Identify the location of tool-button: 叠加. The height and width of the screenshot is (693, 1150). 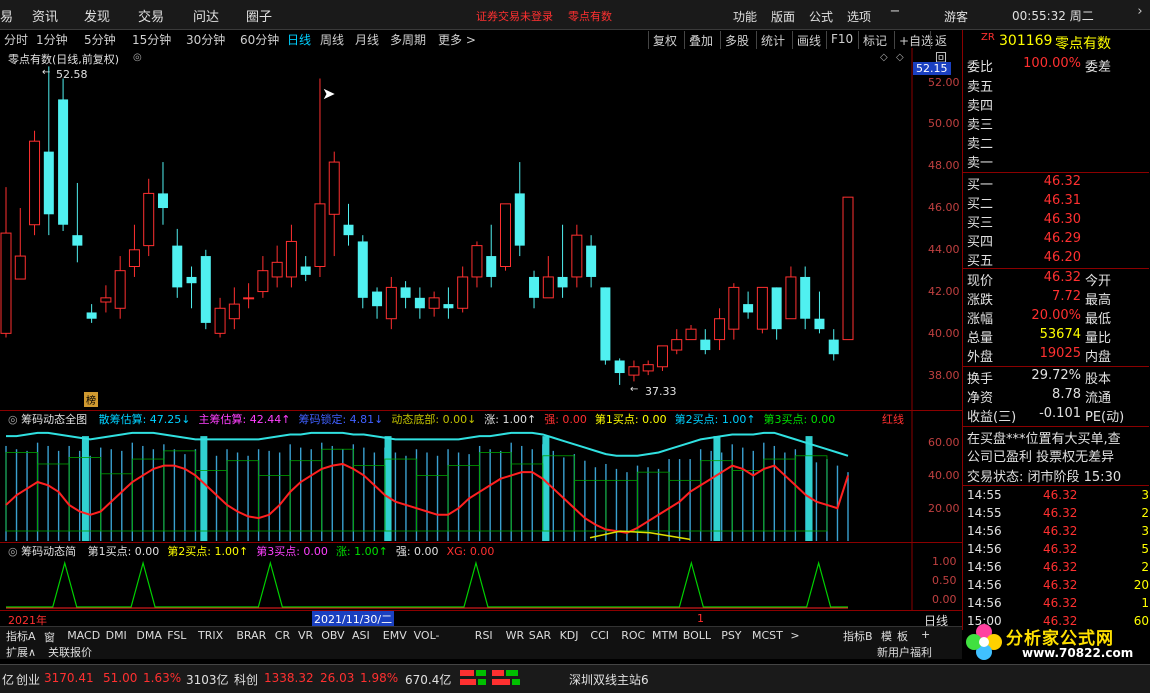
(700, 40).